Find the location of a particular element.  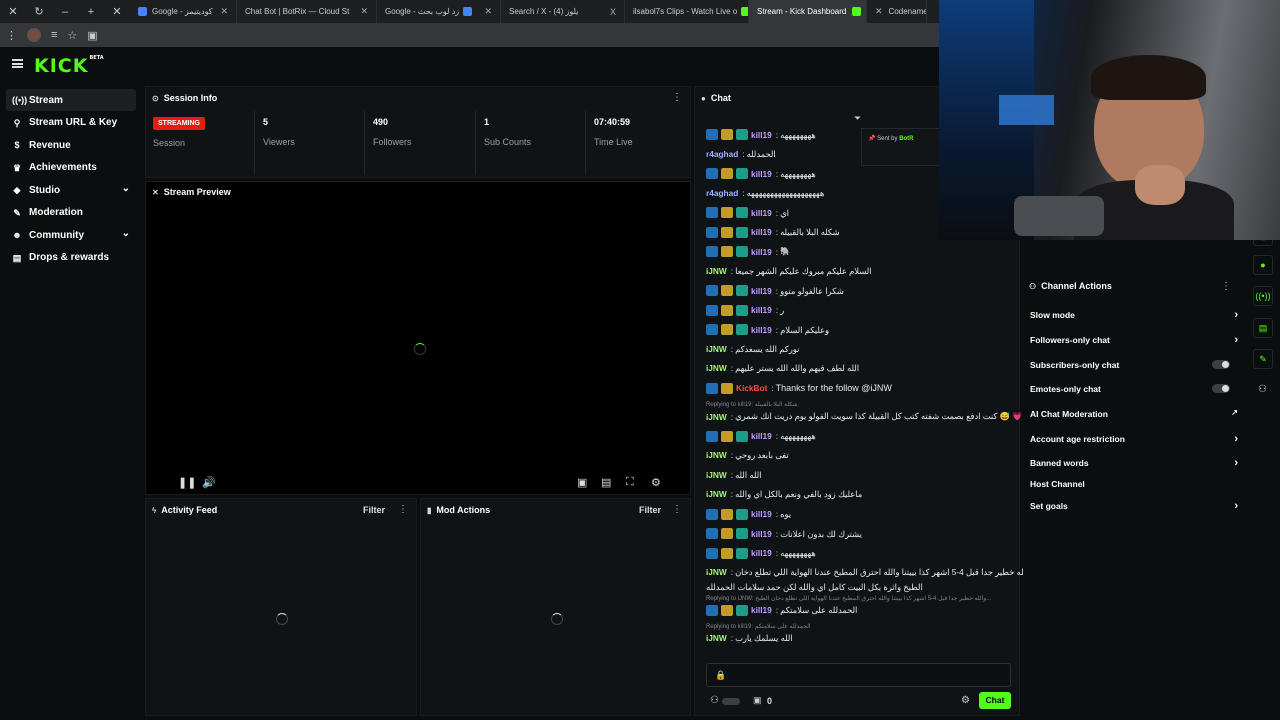

browser-tab: ✕Codenames - is located at coordinates (897, 11).